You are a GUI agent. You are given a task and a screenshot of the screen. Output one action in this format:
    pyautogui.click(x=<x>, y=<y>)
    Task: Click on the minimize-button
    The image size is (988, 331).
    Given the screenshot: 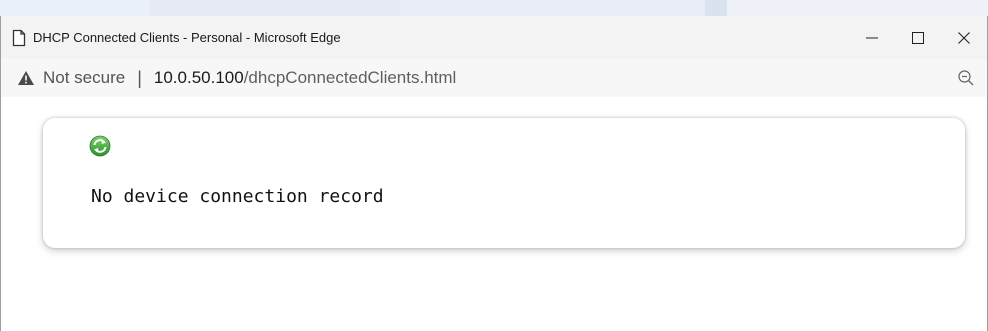 What is the action you would take?
    pyautogui.click(x=872, y=37)
    